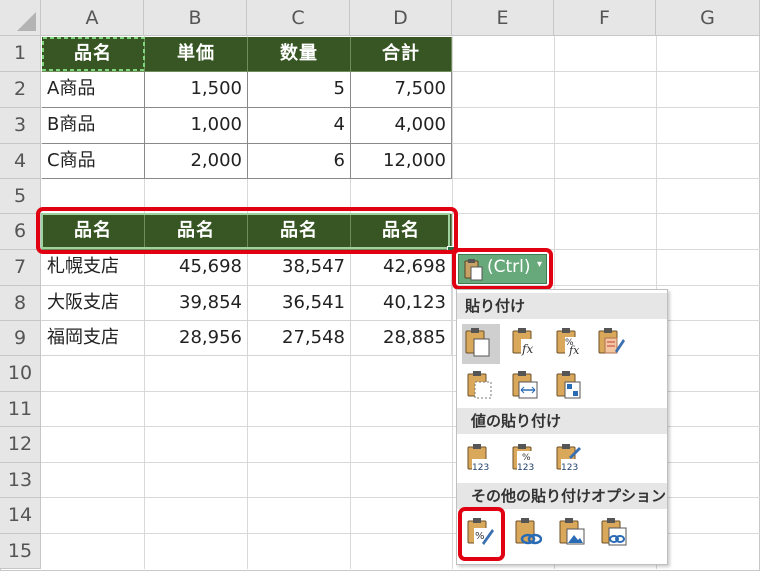 This screenshot has height=571, width=760. What do you see at coordinates (93, 126) in the screenshot?
I see `cell-a3: B商品` at bounding box center [93, 126].